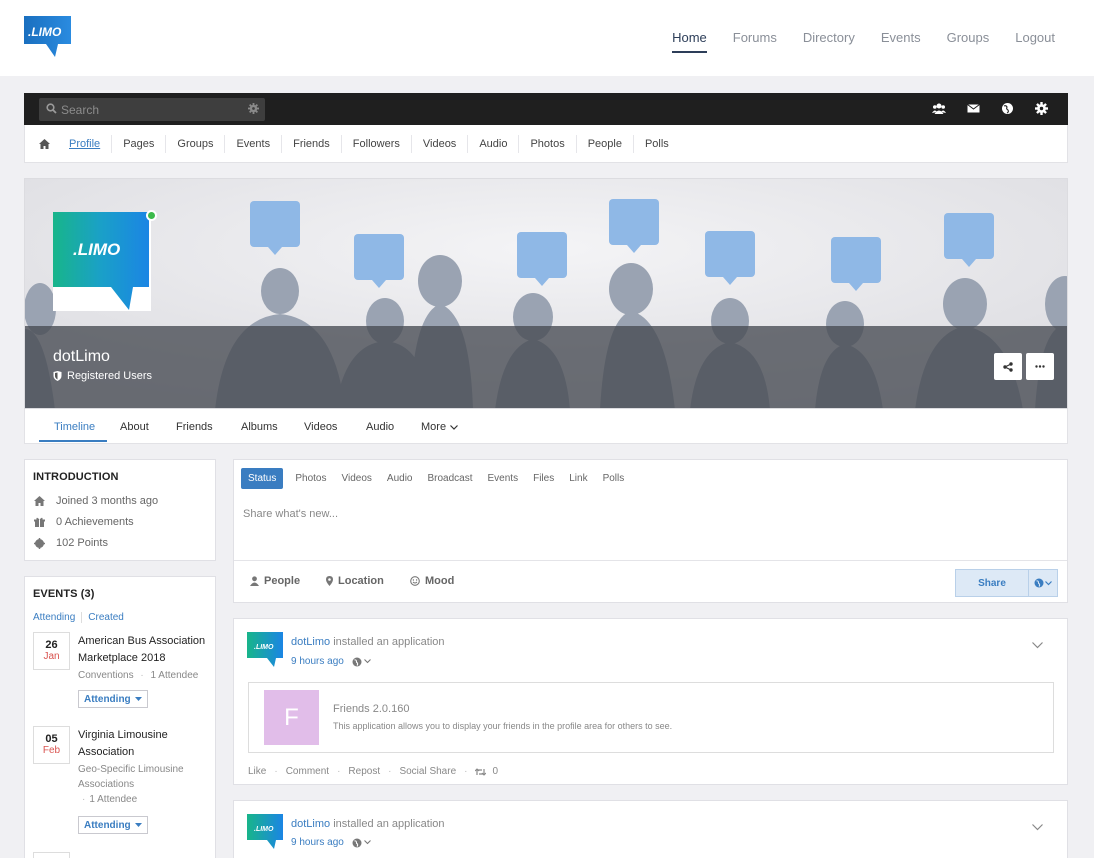 The image size is (1094, 858). Describe the element at coordinates (152, 109) in the screenshot. I see `search-box: Search` at that location.